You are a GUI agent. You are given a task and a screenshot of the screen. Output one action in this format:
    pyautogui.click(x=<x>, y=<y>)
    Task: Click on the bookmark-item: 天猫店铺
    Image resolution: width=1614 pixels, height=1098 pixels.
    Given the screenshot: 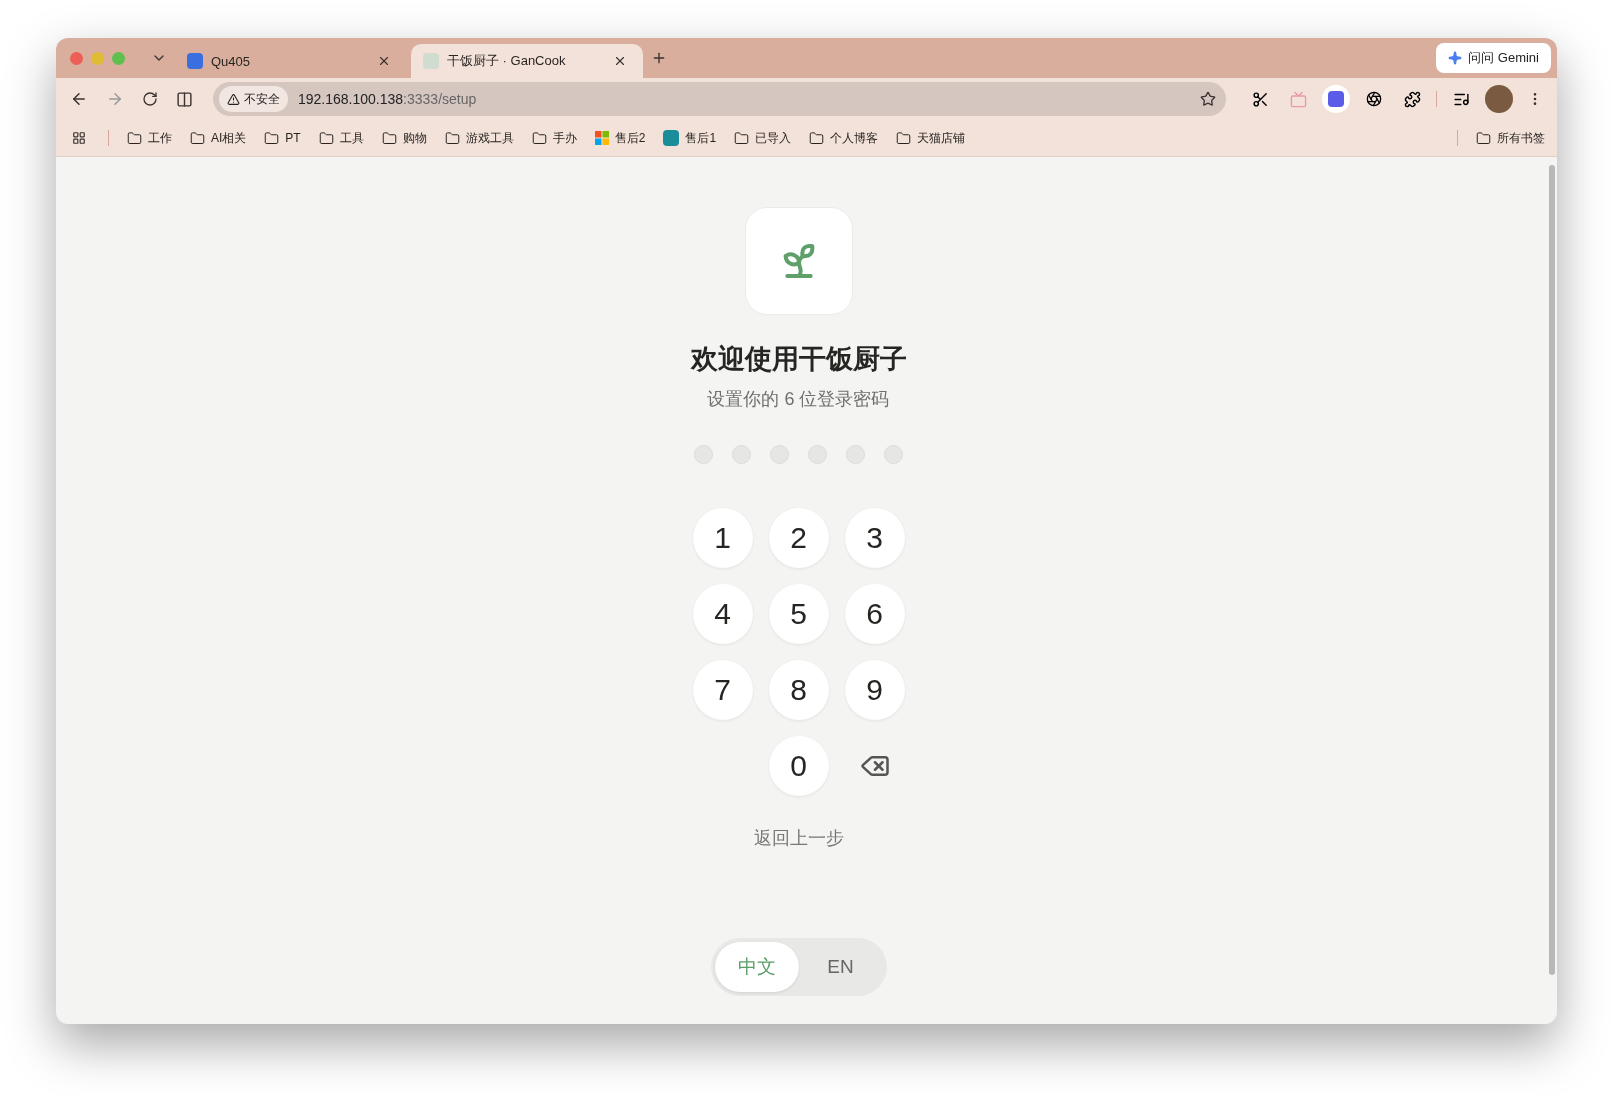 What is the action you would take?
    pyautogui.click(x=931, y=138)
    